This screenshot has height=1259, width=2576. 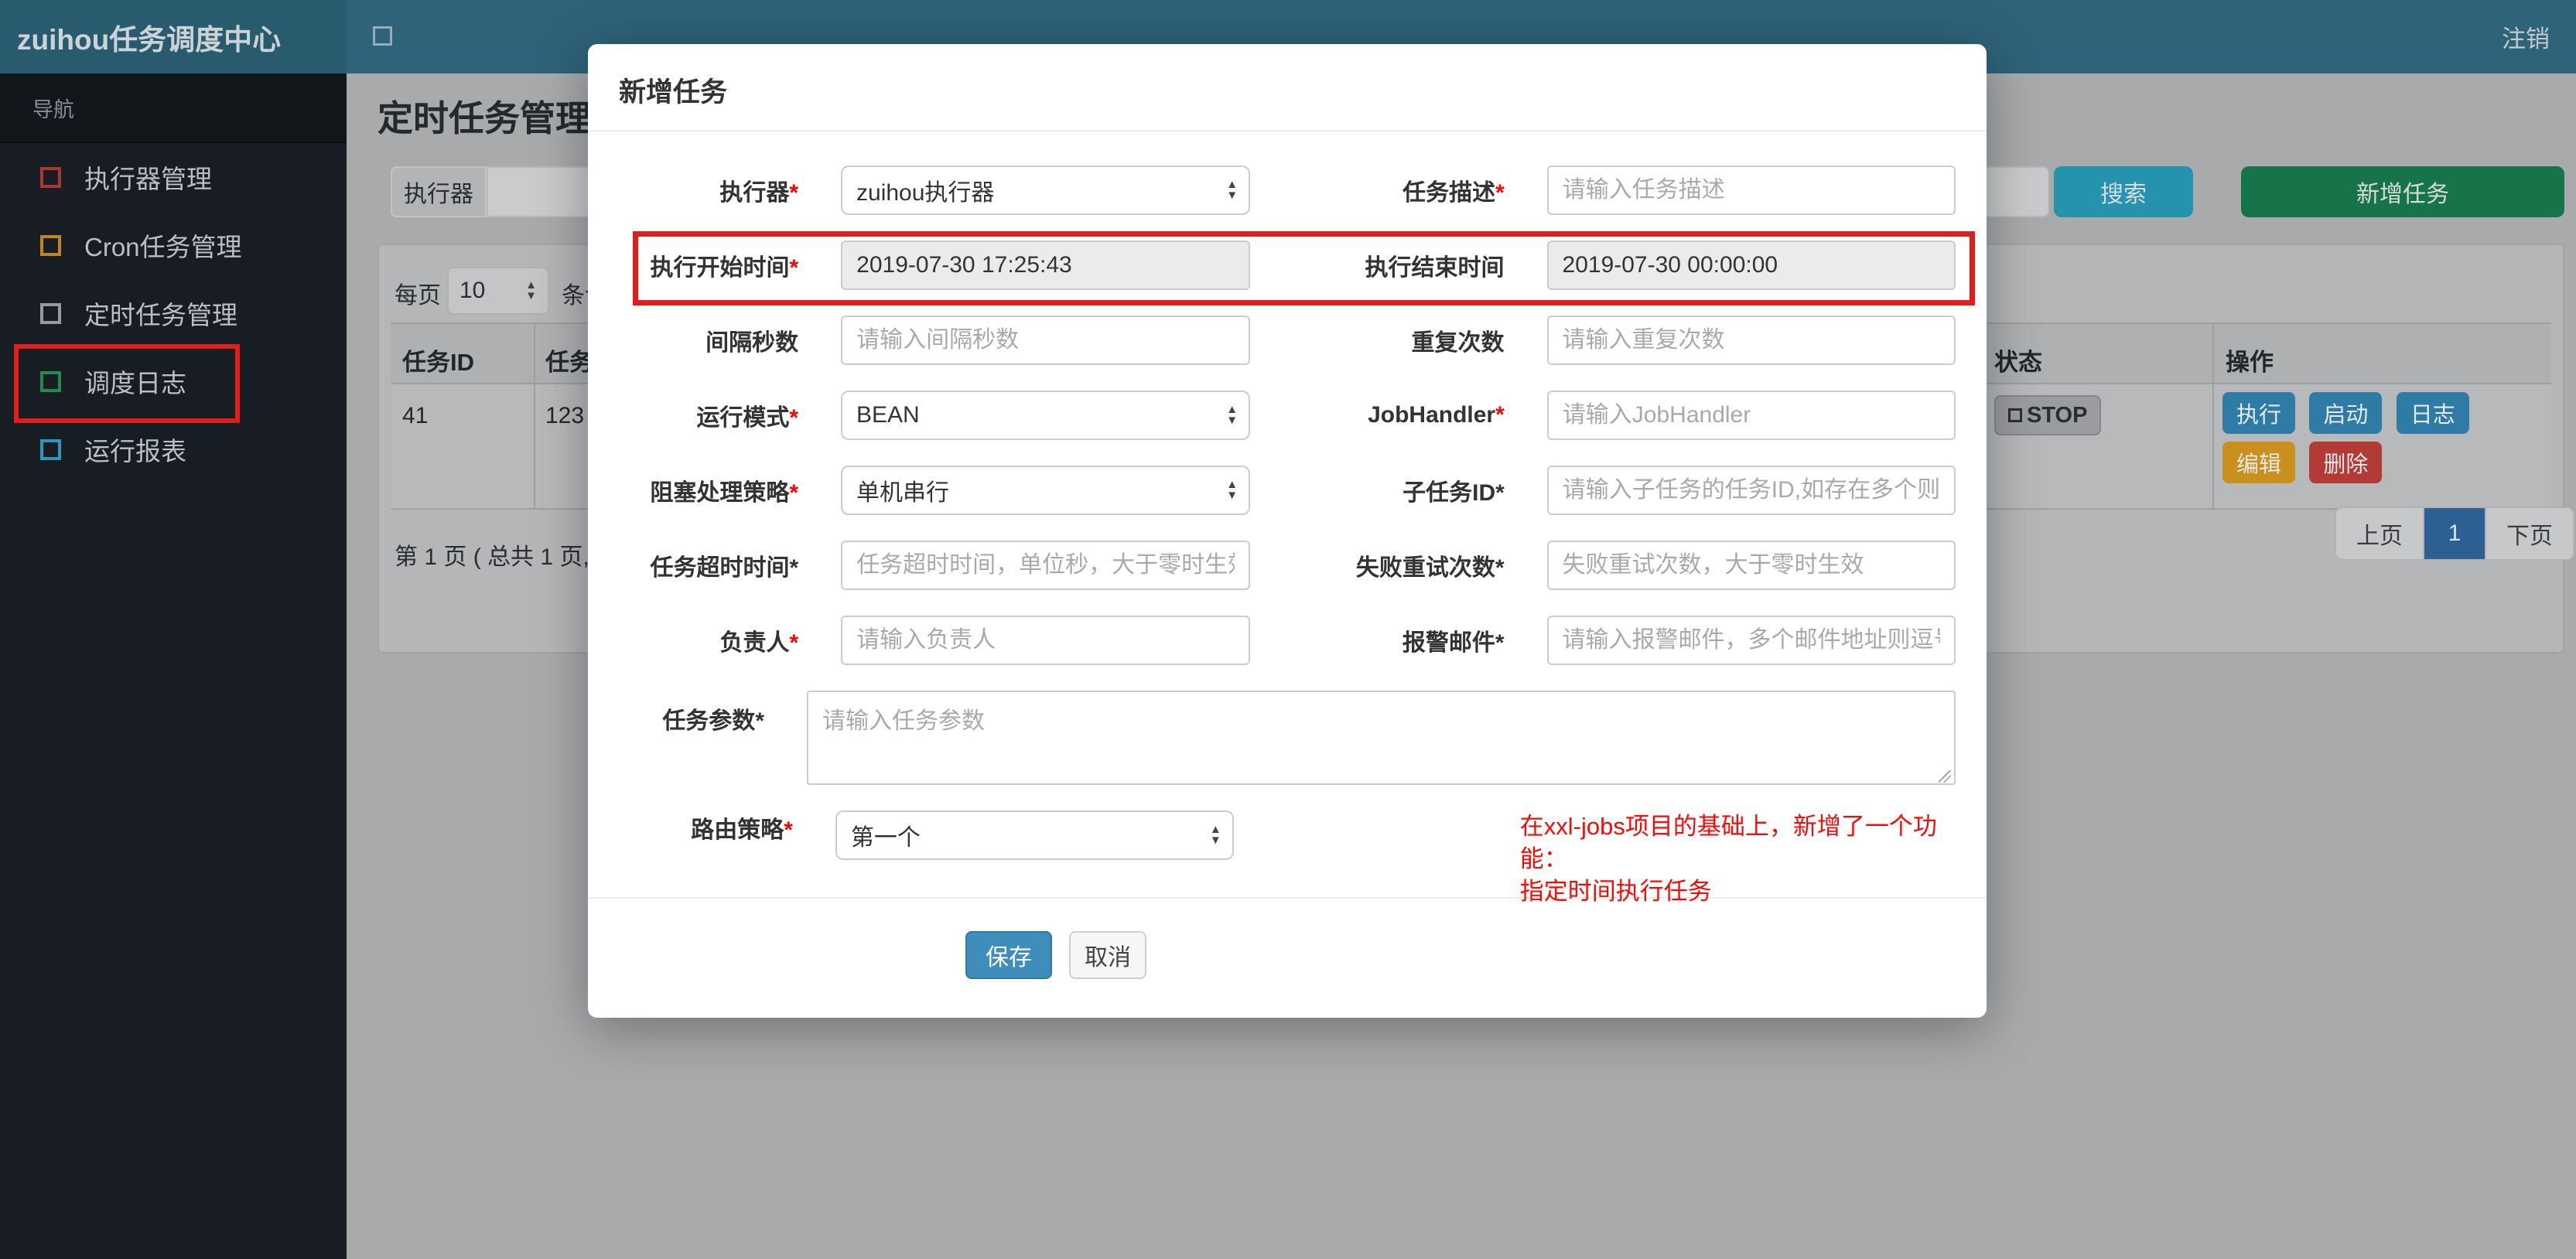 I want to click on executor-select-value: zuihou执行器, so click(x=925, y=193).